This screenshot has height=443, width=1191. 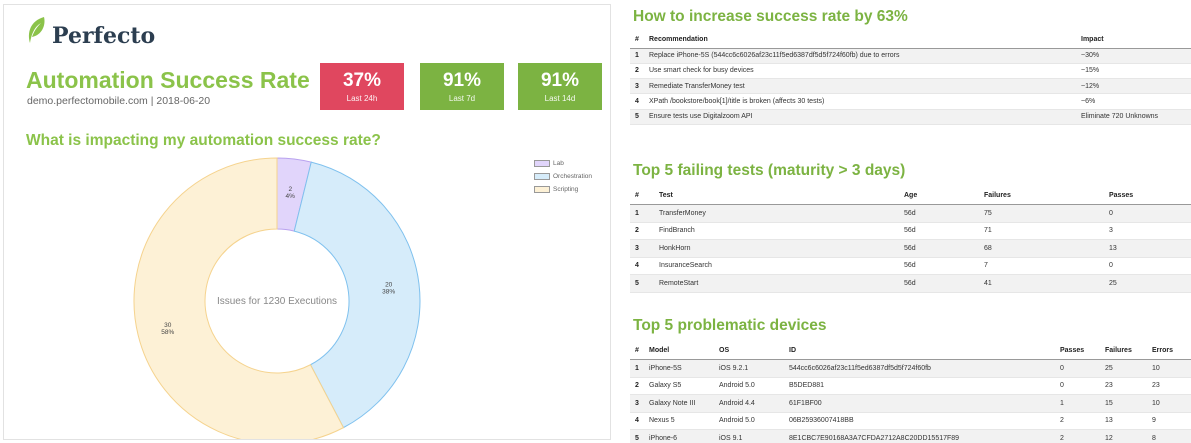 What do you see at coordinates (1154, 438) in the screenshot?
I see `table-cell-errors: 8` at bounding box center [1154, 438].